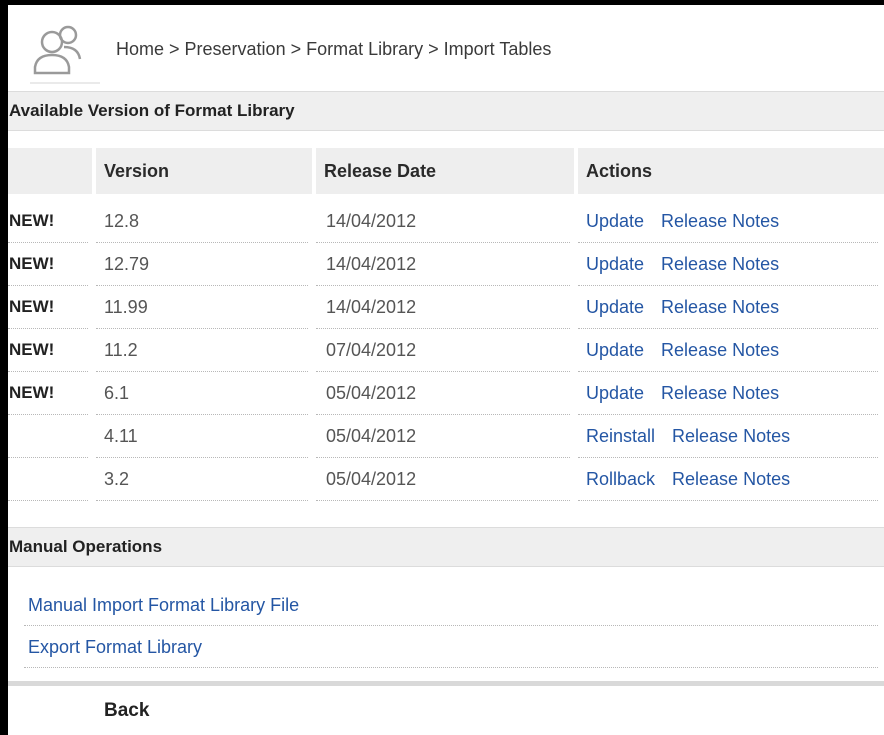 This screenshot has width=884, height=735. I want to click on rollback-link: Rollback, so click(620, 479).